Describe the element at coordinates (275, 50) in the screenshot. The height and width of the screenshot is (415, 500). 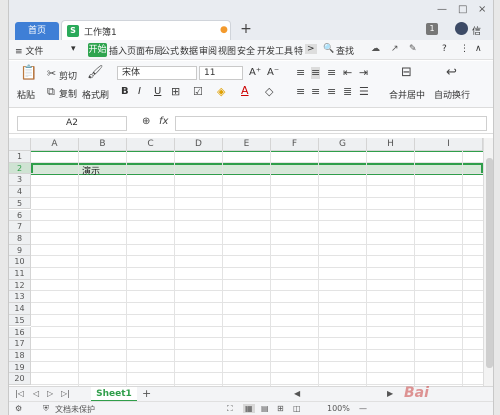
I see `menu-developer: 开发工具` at that location.